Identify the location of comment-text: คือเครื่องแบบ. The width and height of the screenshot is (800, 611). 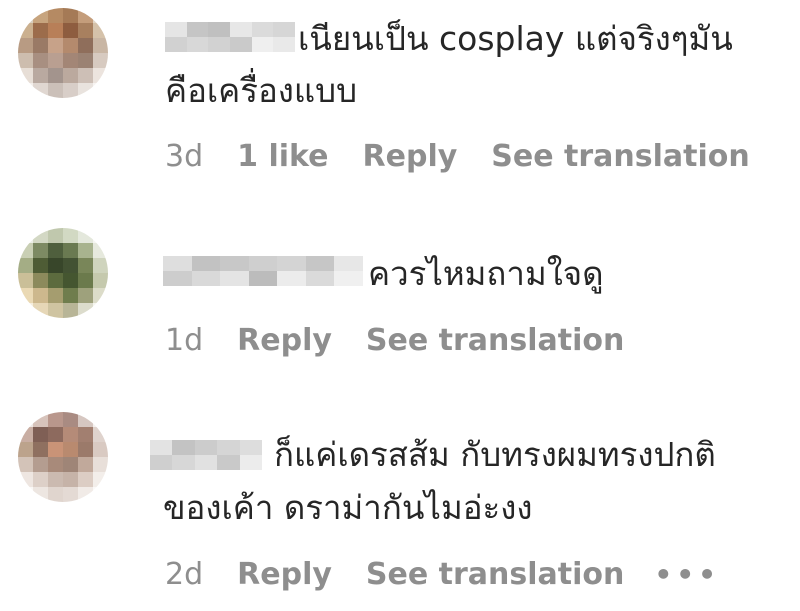
(261, 90).